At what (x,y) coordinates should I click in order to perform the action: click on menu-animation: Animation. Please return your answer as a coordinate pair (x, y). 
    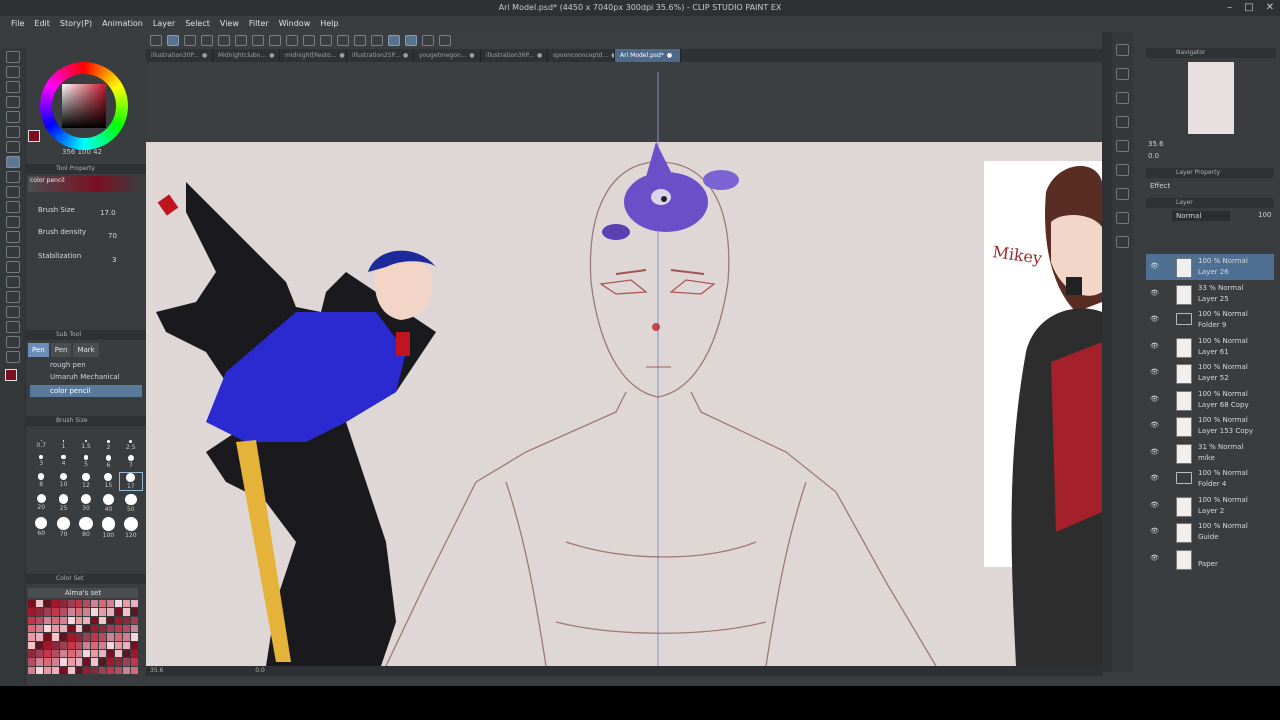
    Looking at the image, I should click on (122, 23).